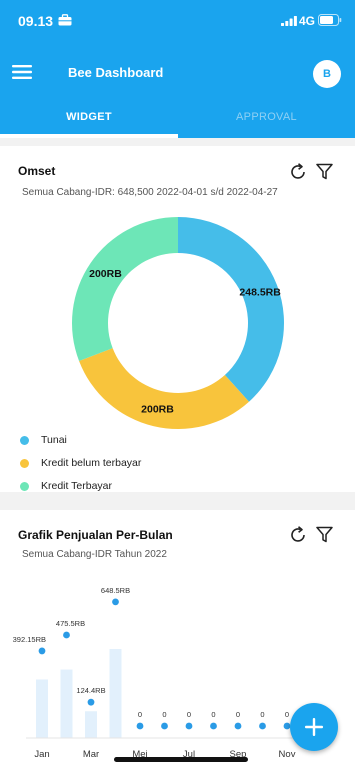 The image size is (355, 768). What do you see at coordinates (65, 20) in the screenshot?
I see `briefcase-icon` at bounding box center [65, 20].